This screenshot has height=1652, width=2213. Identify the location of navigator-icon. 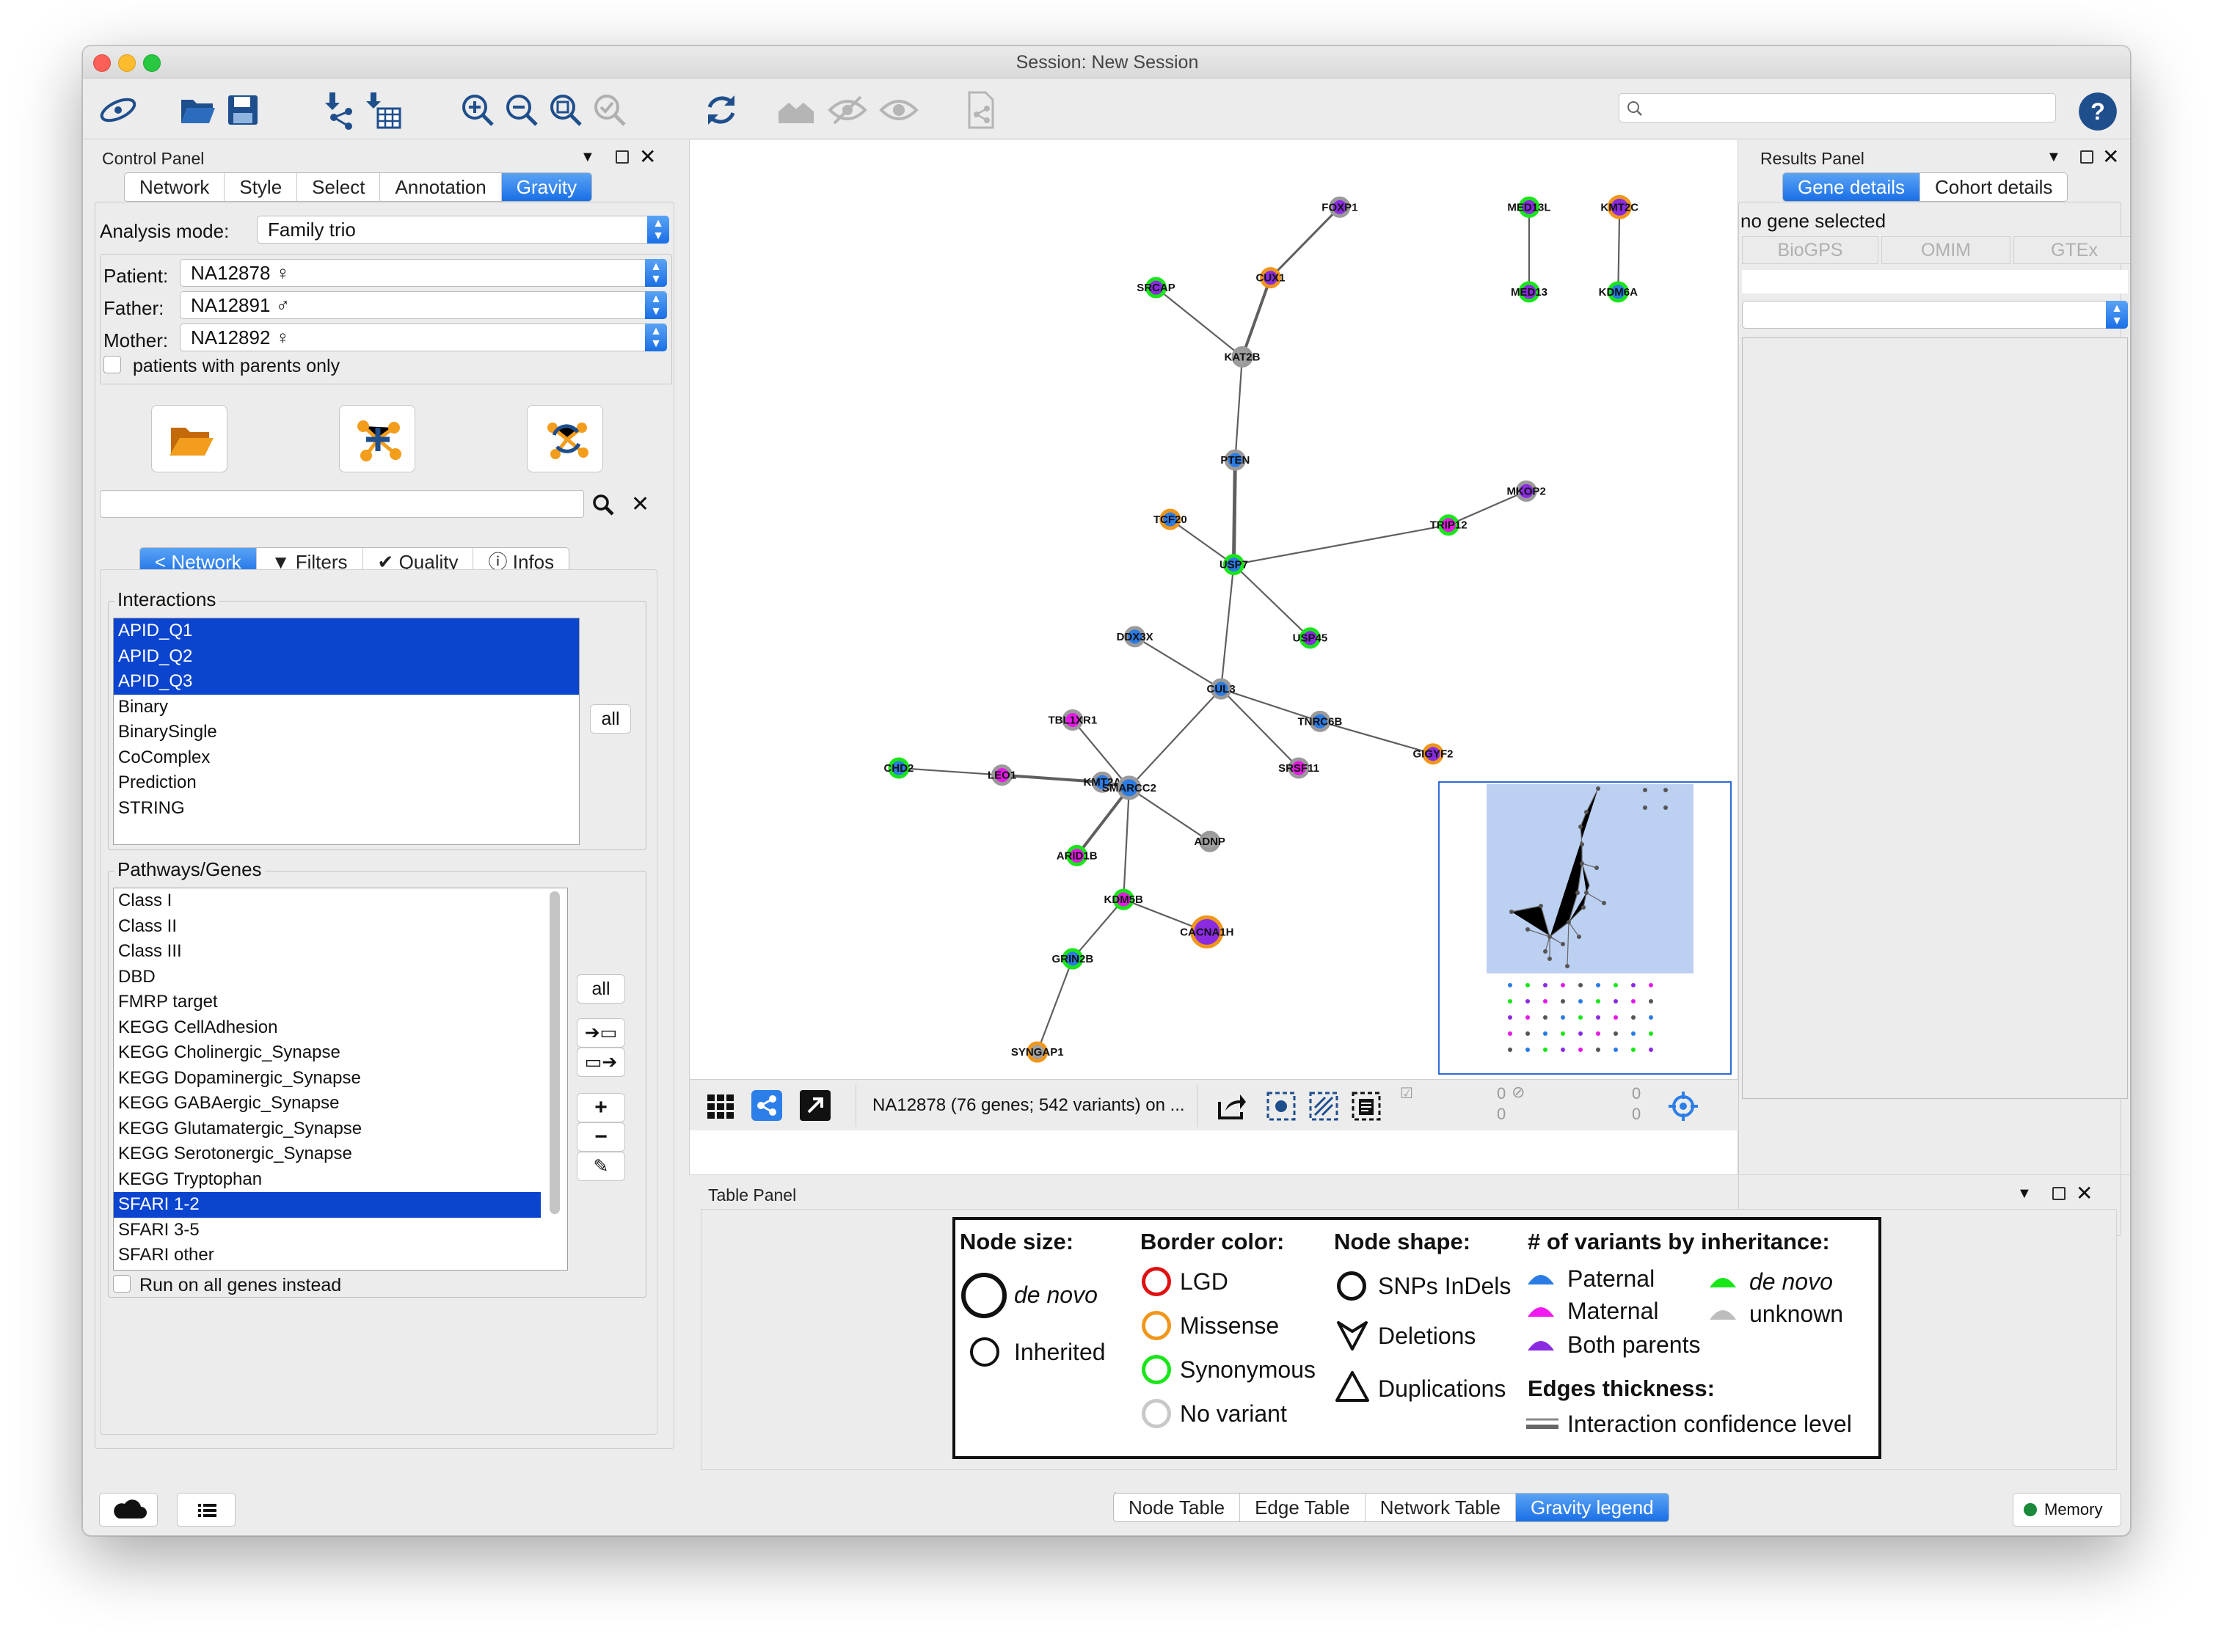
(1683, 1108).